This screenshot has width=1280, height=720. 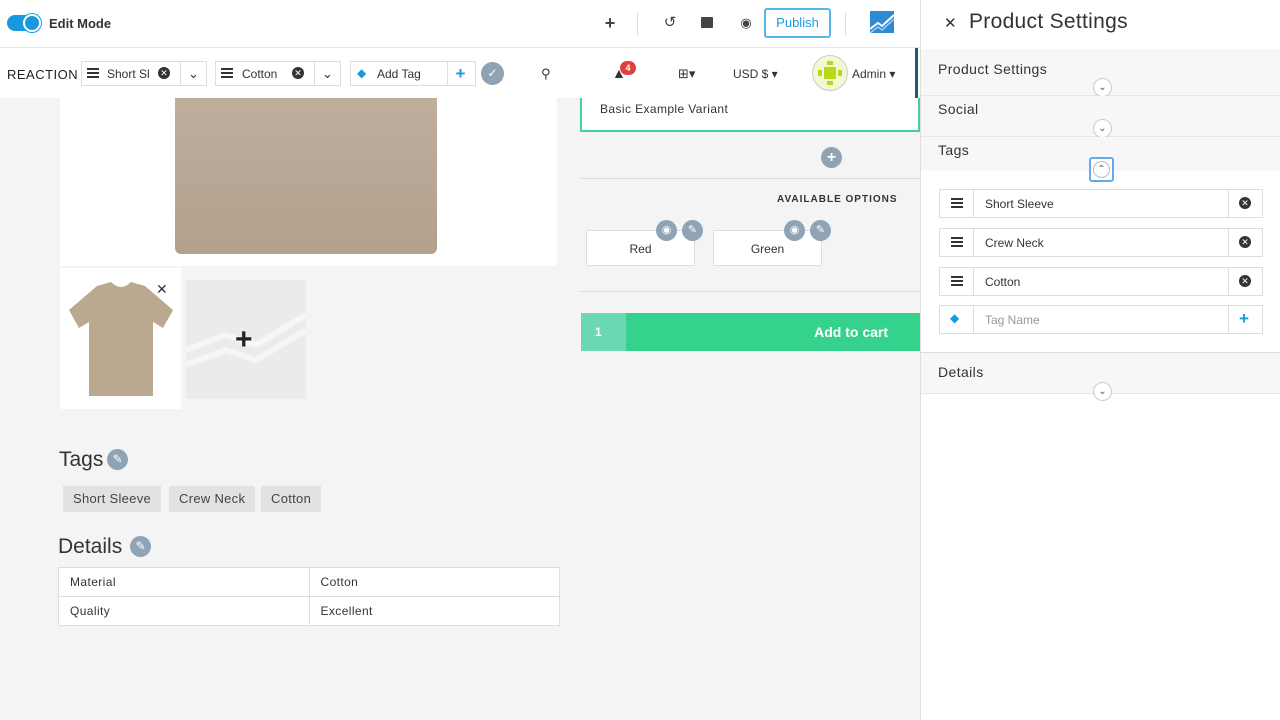 I want to click on variant-item: Basic Example Variant, so click(x=750, y=115).